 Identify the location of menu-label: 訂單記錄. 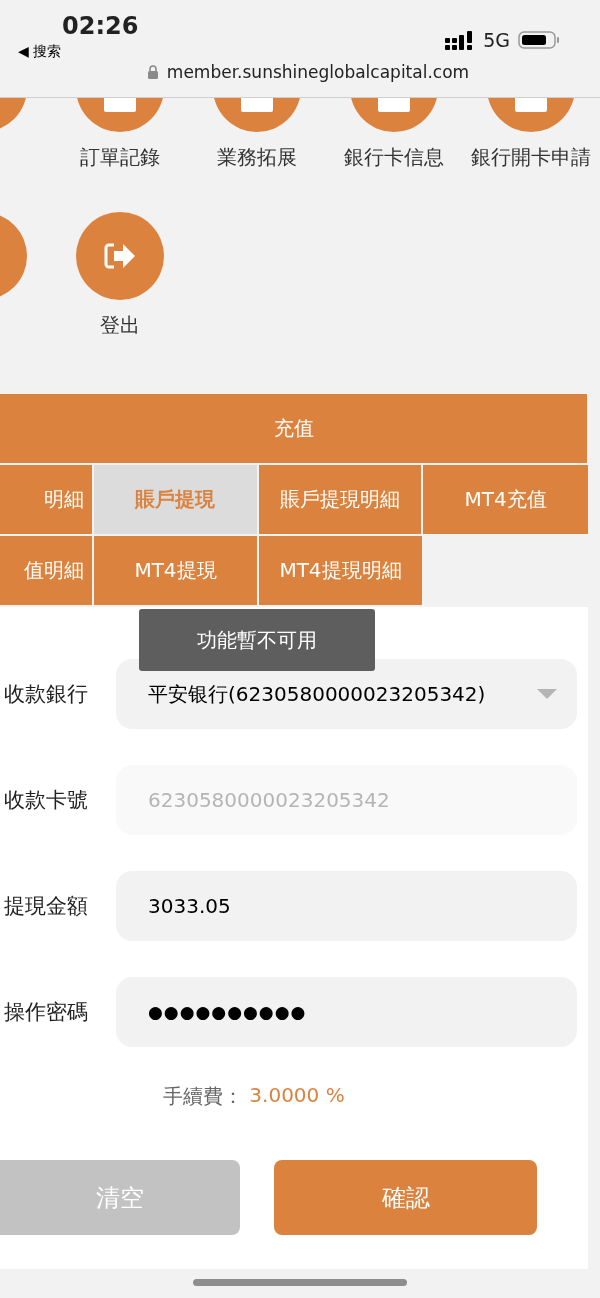
(119, 157).